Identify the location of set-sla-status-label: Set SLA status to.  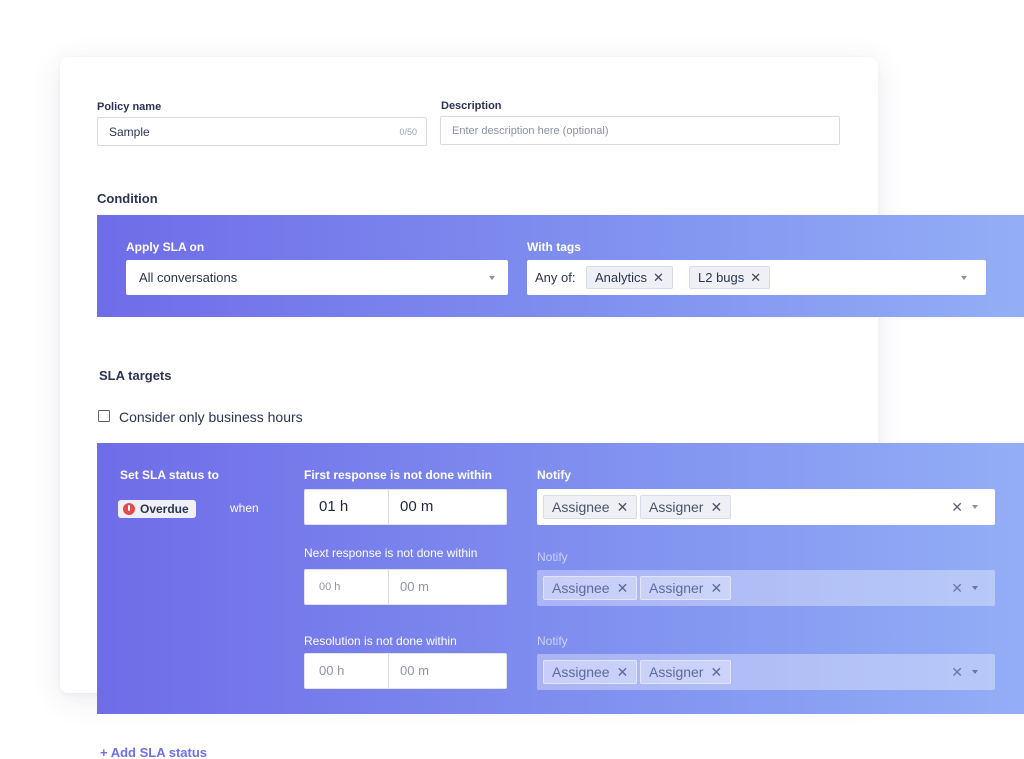
(169, 475).